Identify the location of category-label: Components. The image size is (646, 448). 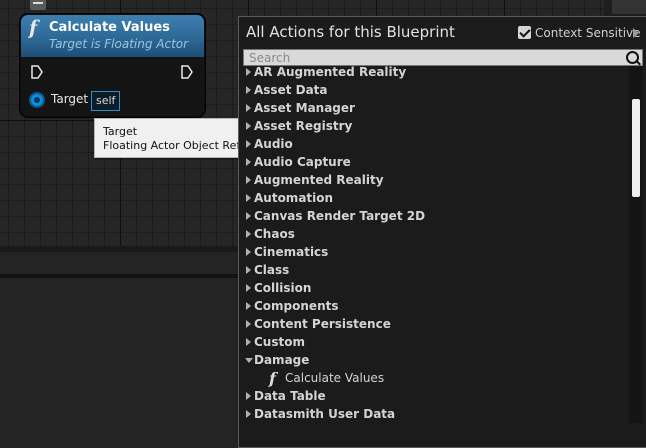
(296, 306).